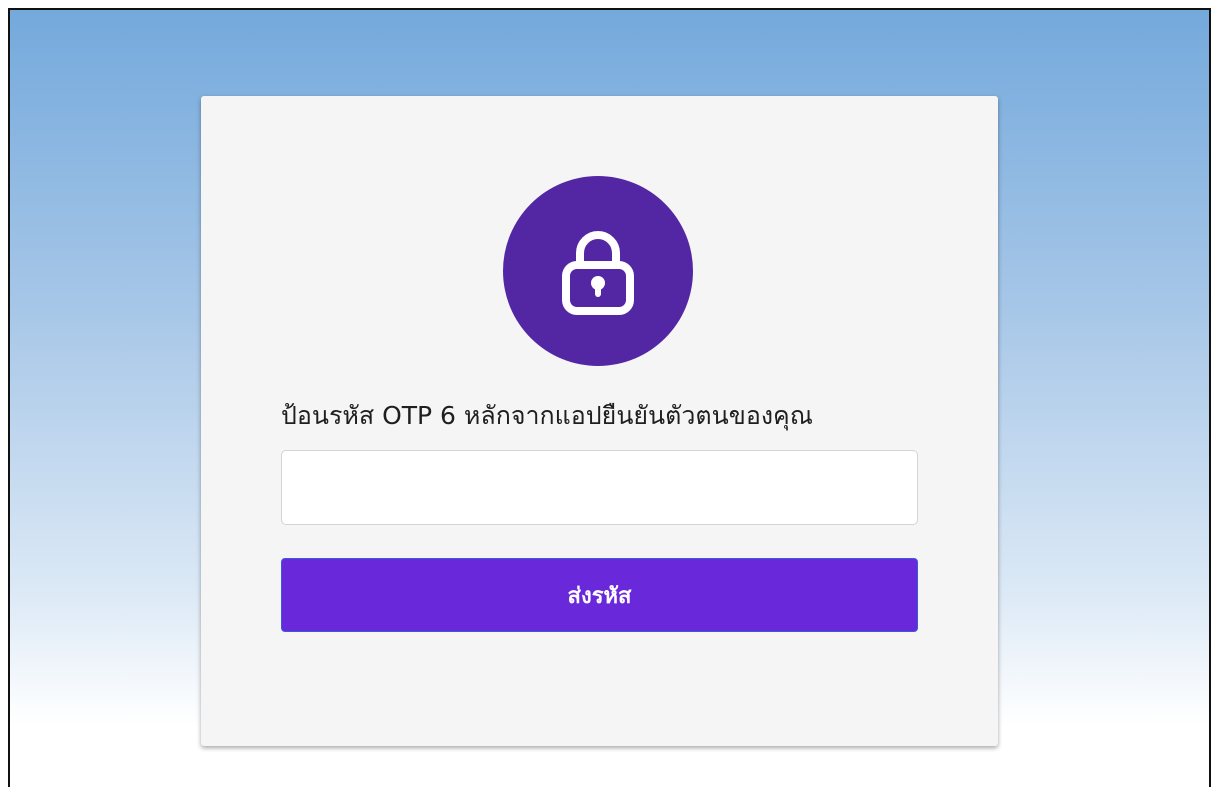  I want to click on submit-otp-button-label: ส่งรหัส, so click(599, 596).